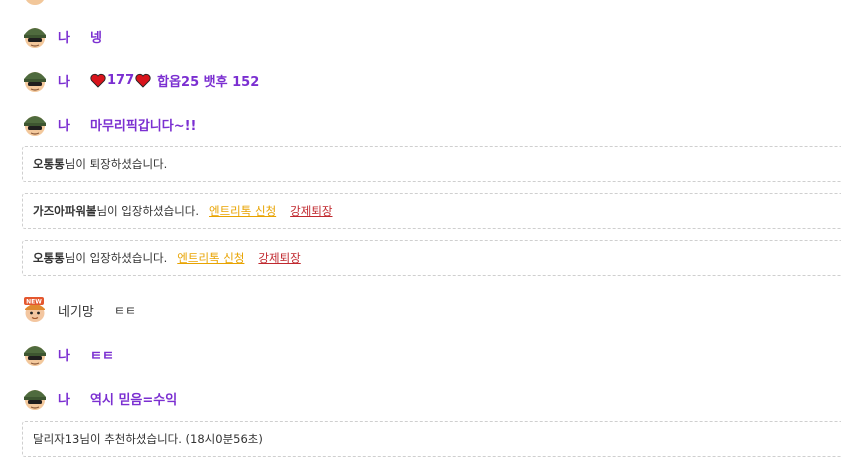  What do you see at coordinates (65, 211) in the screenshot?
I see `notice-user-name: 가즈아파워볼` at bounding box center [65, 211].